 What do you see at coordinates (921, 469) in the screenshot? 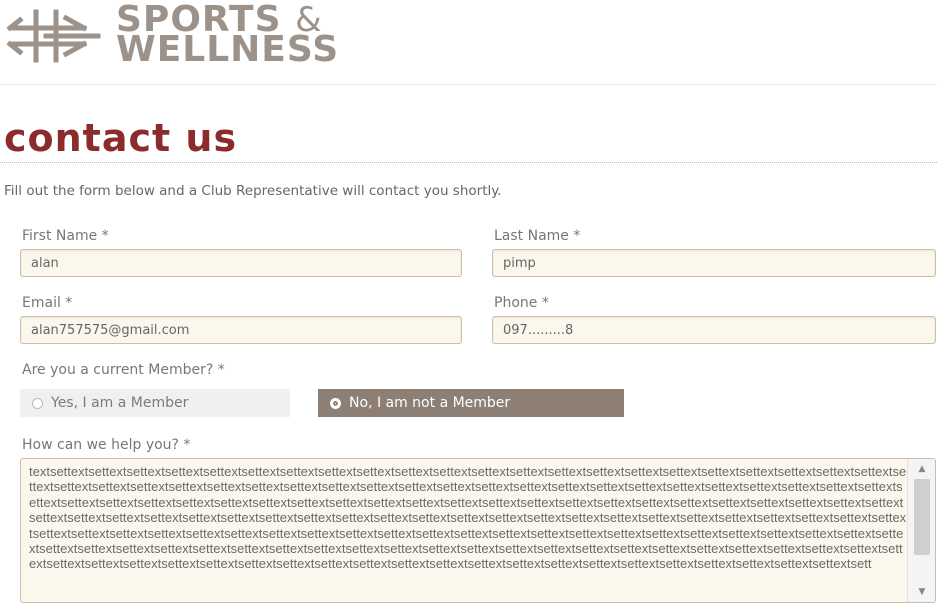
I see `scroll-up-arrow-icon: ▲` at bounding box center [921, 469].